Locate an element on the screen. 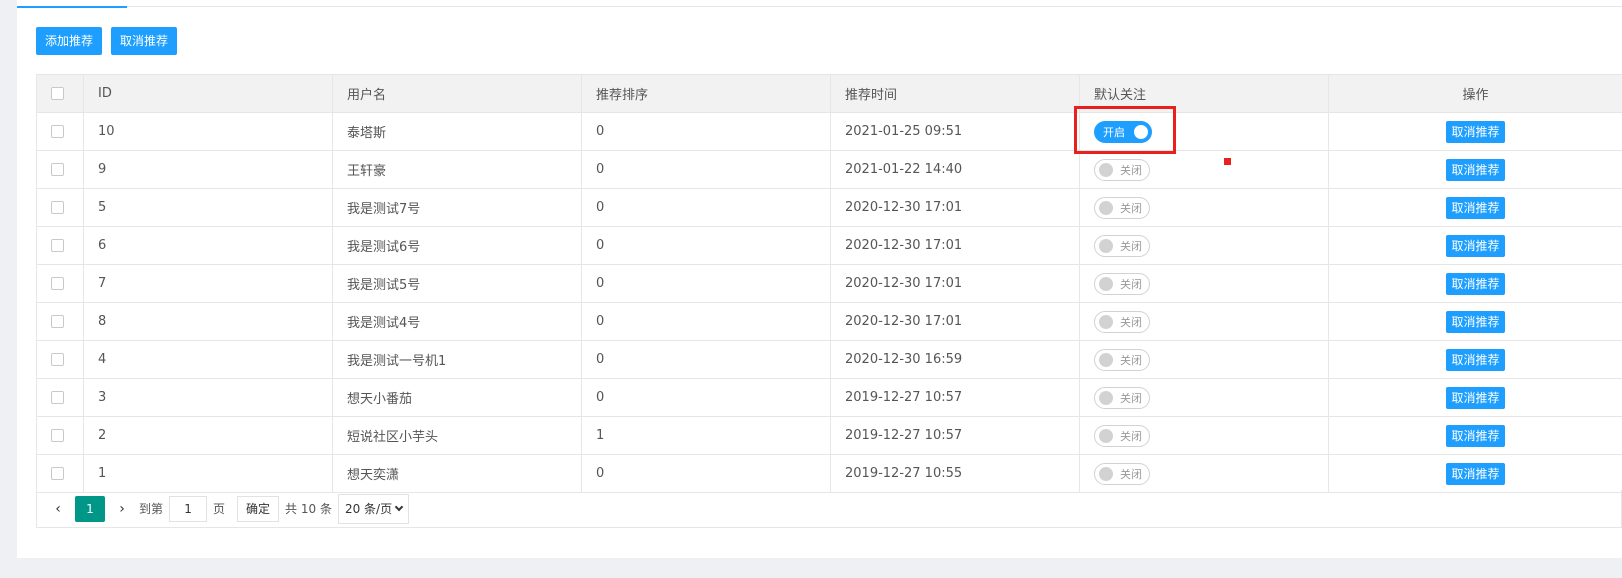  header-id: ID is located at coordinates (208, 93).